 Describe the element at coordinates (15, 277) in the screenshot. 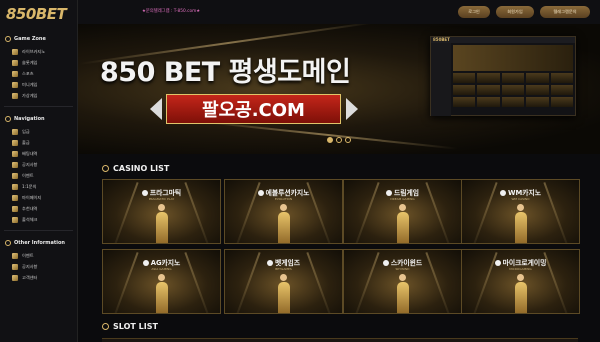

I see `headset-icon` at that location.